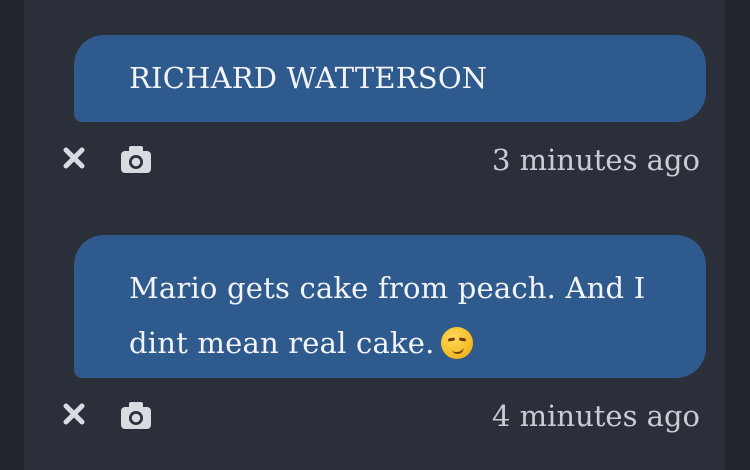  What do you see at coordinates (380, 160) in the screenshot?
I see `message-meta: 3 minutes ago` at bounding box center [380, 160].